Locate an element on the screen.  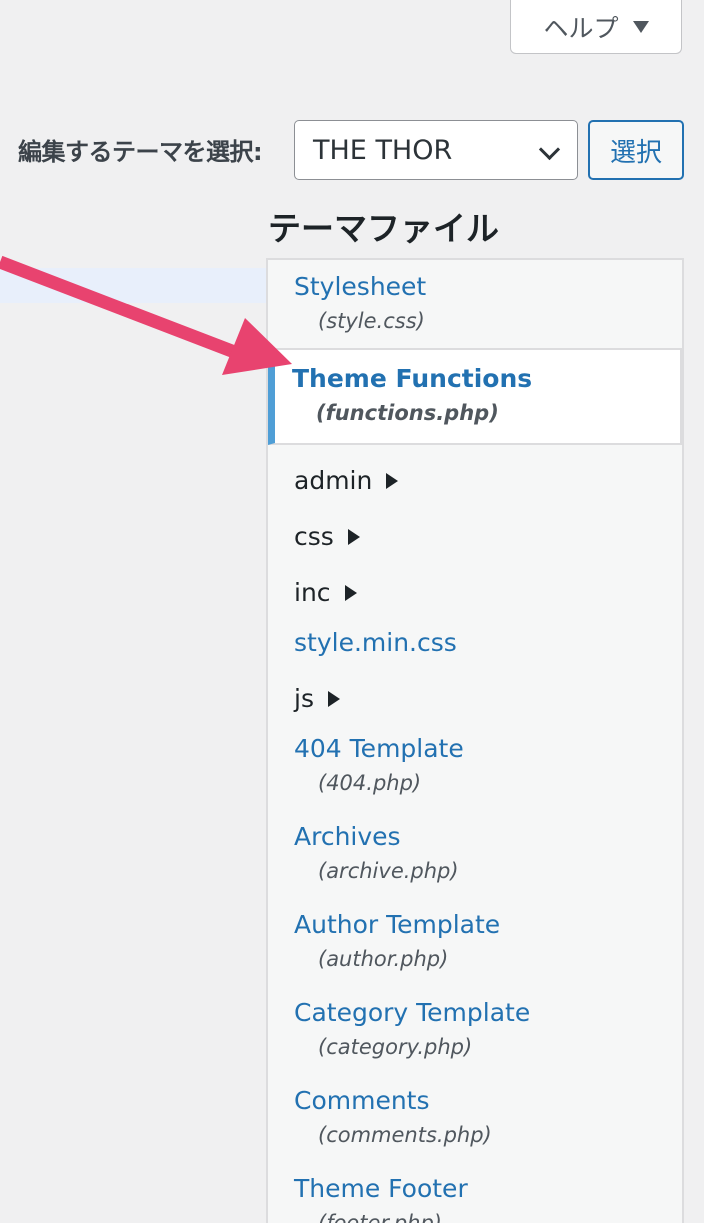
caret-down-icon is located at coordinates (640, 26).